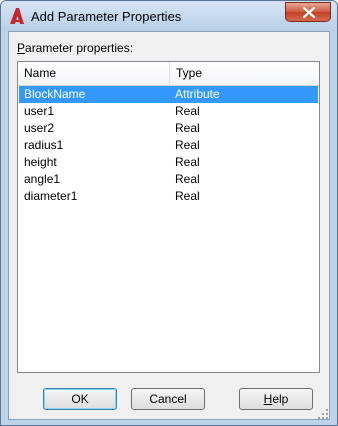  I want to click on table-row: user2 Real, so click(168, 128).